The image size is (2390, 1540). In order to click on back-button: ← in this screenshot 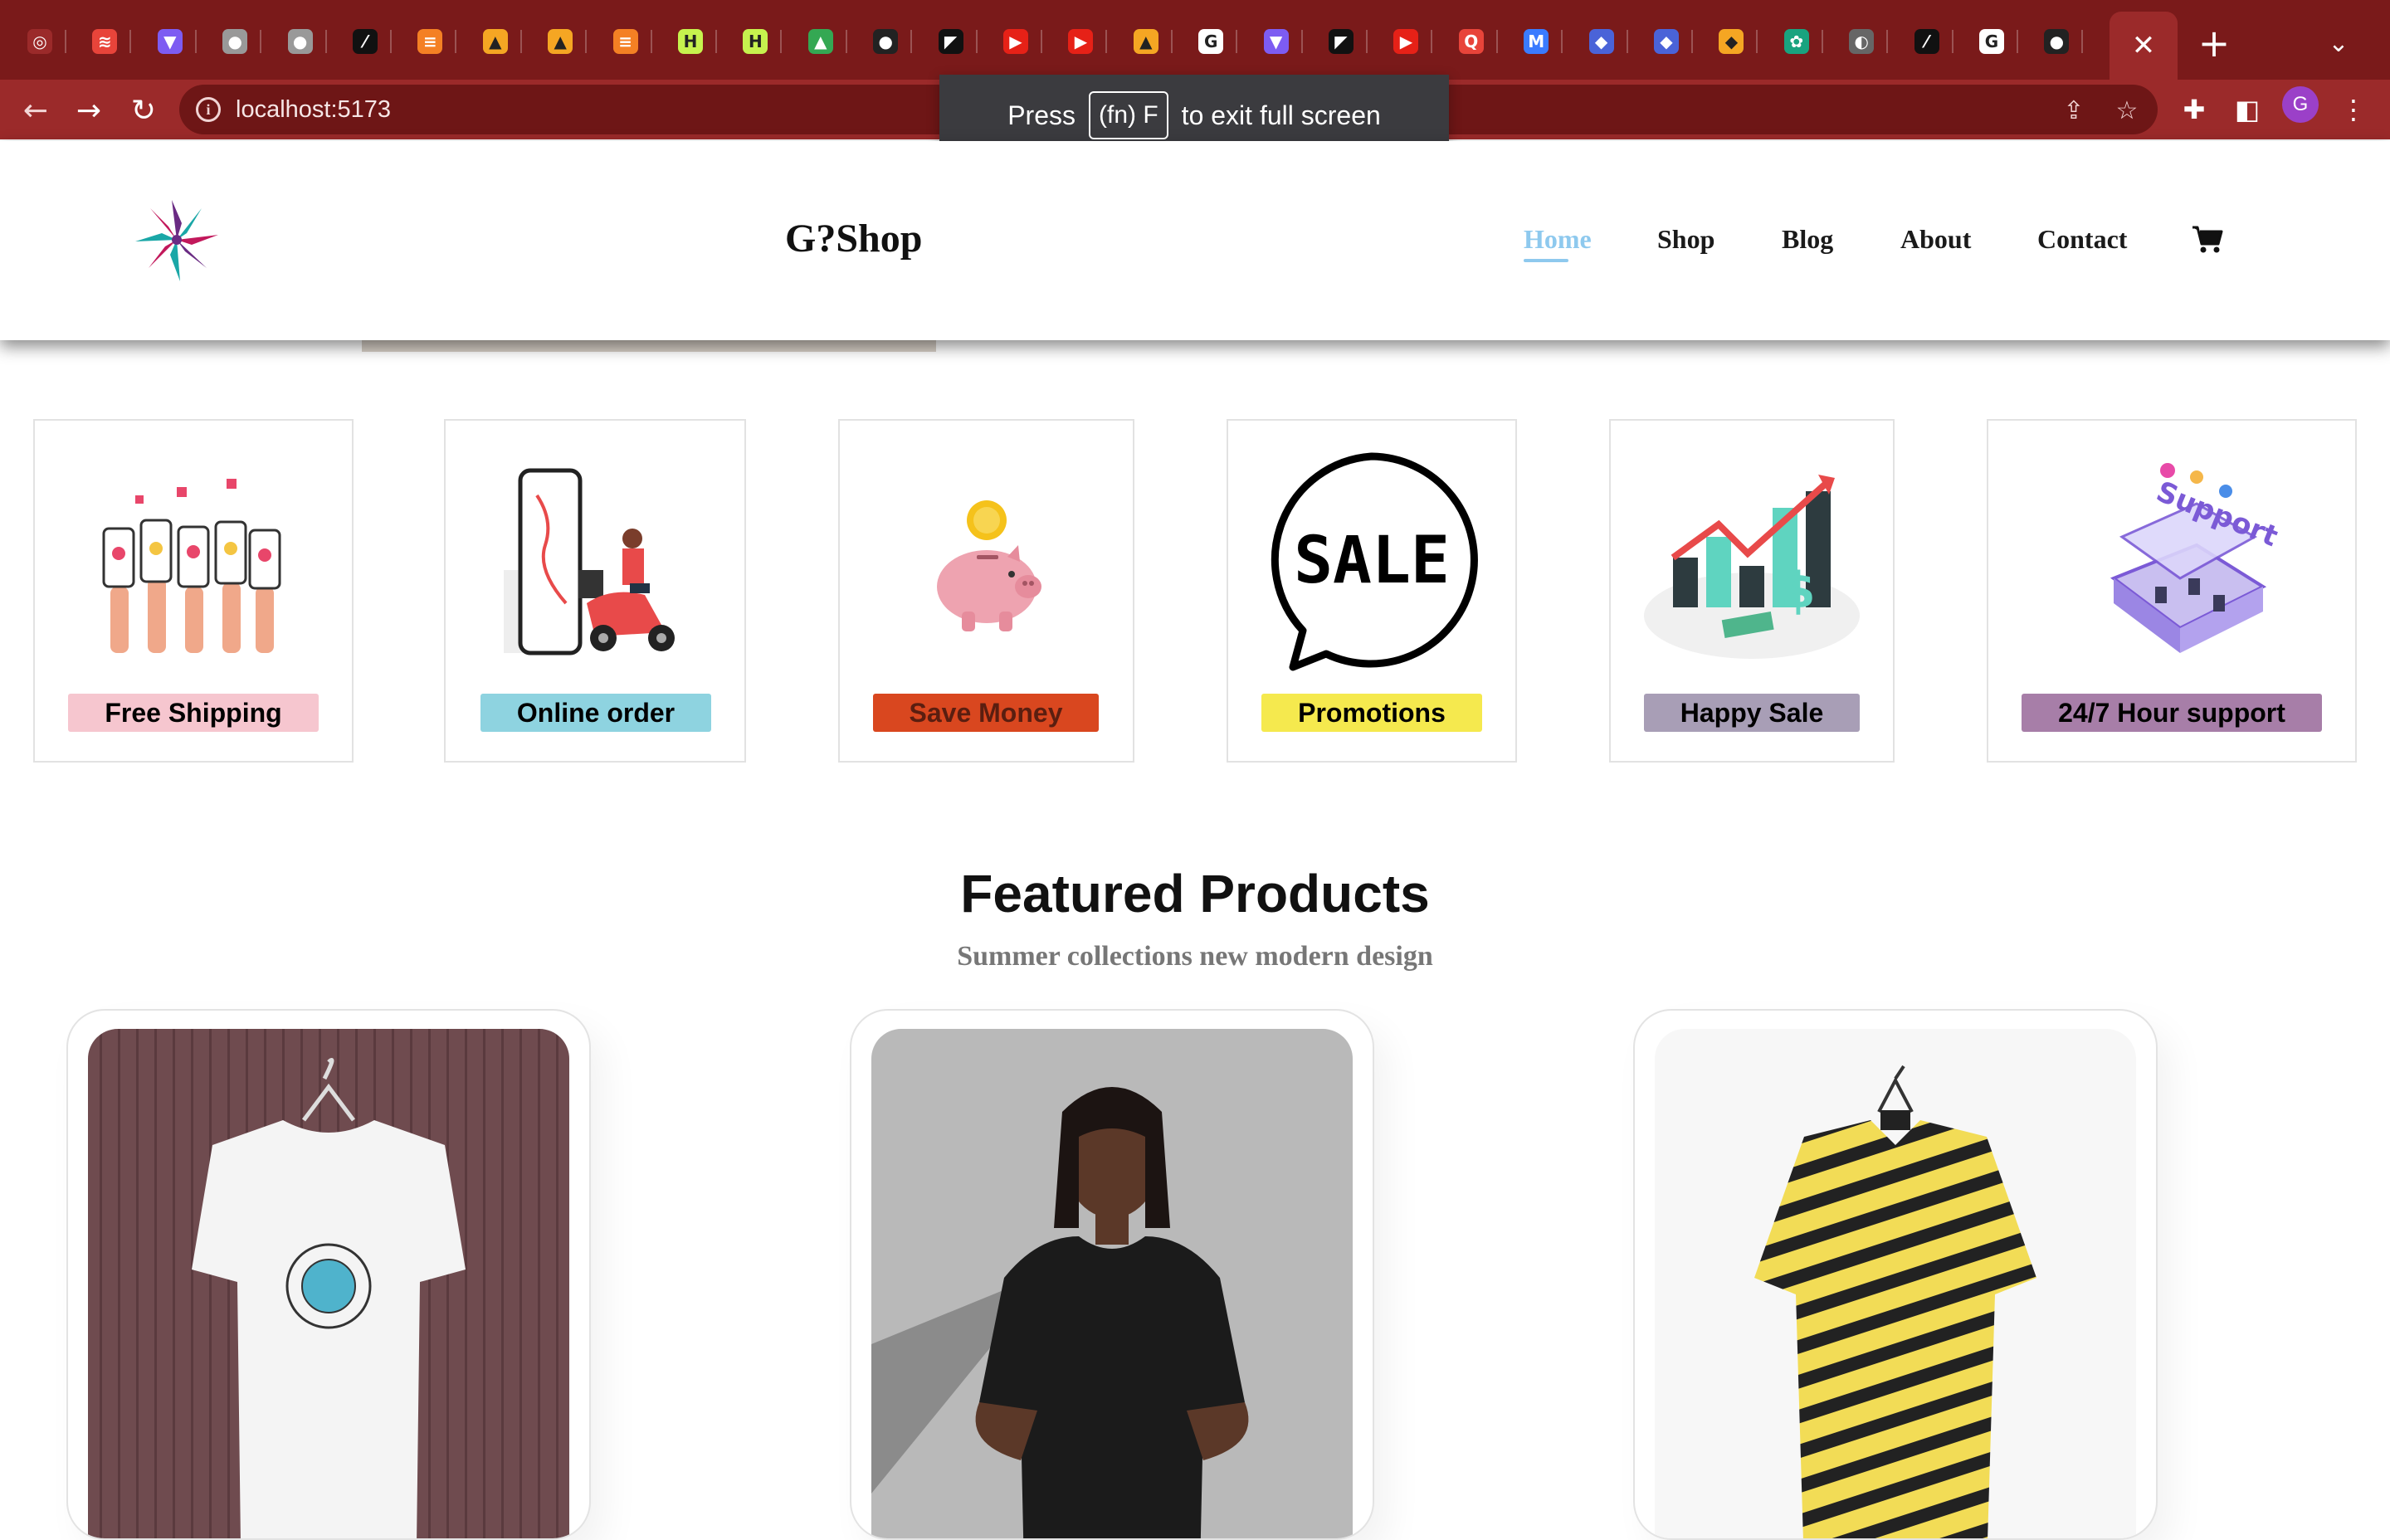, I will do `click(35, 110)`.